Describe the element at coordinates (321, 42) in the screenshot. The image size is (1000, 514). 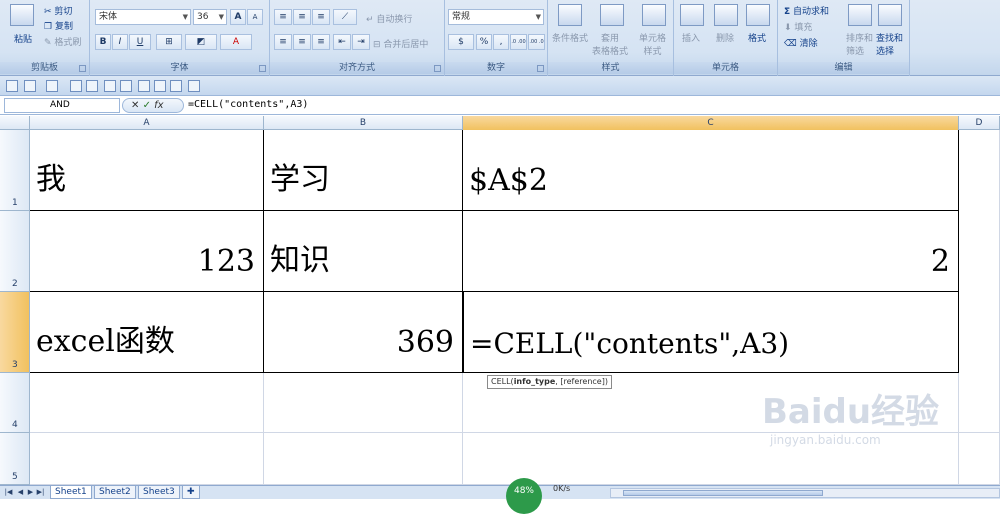
I see `align-right-icon: ≡` at that location.